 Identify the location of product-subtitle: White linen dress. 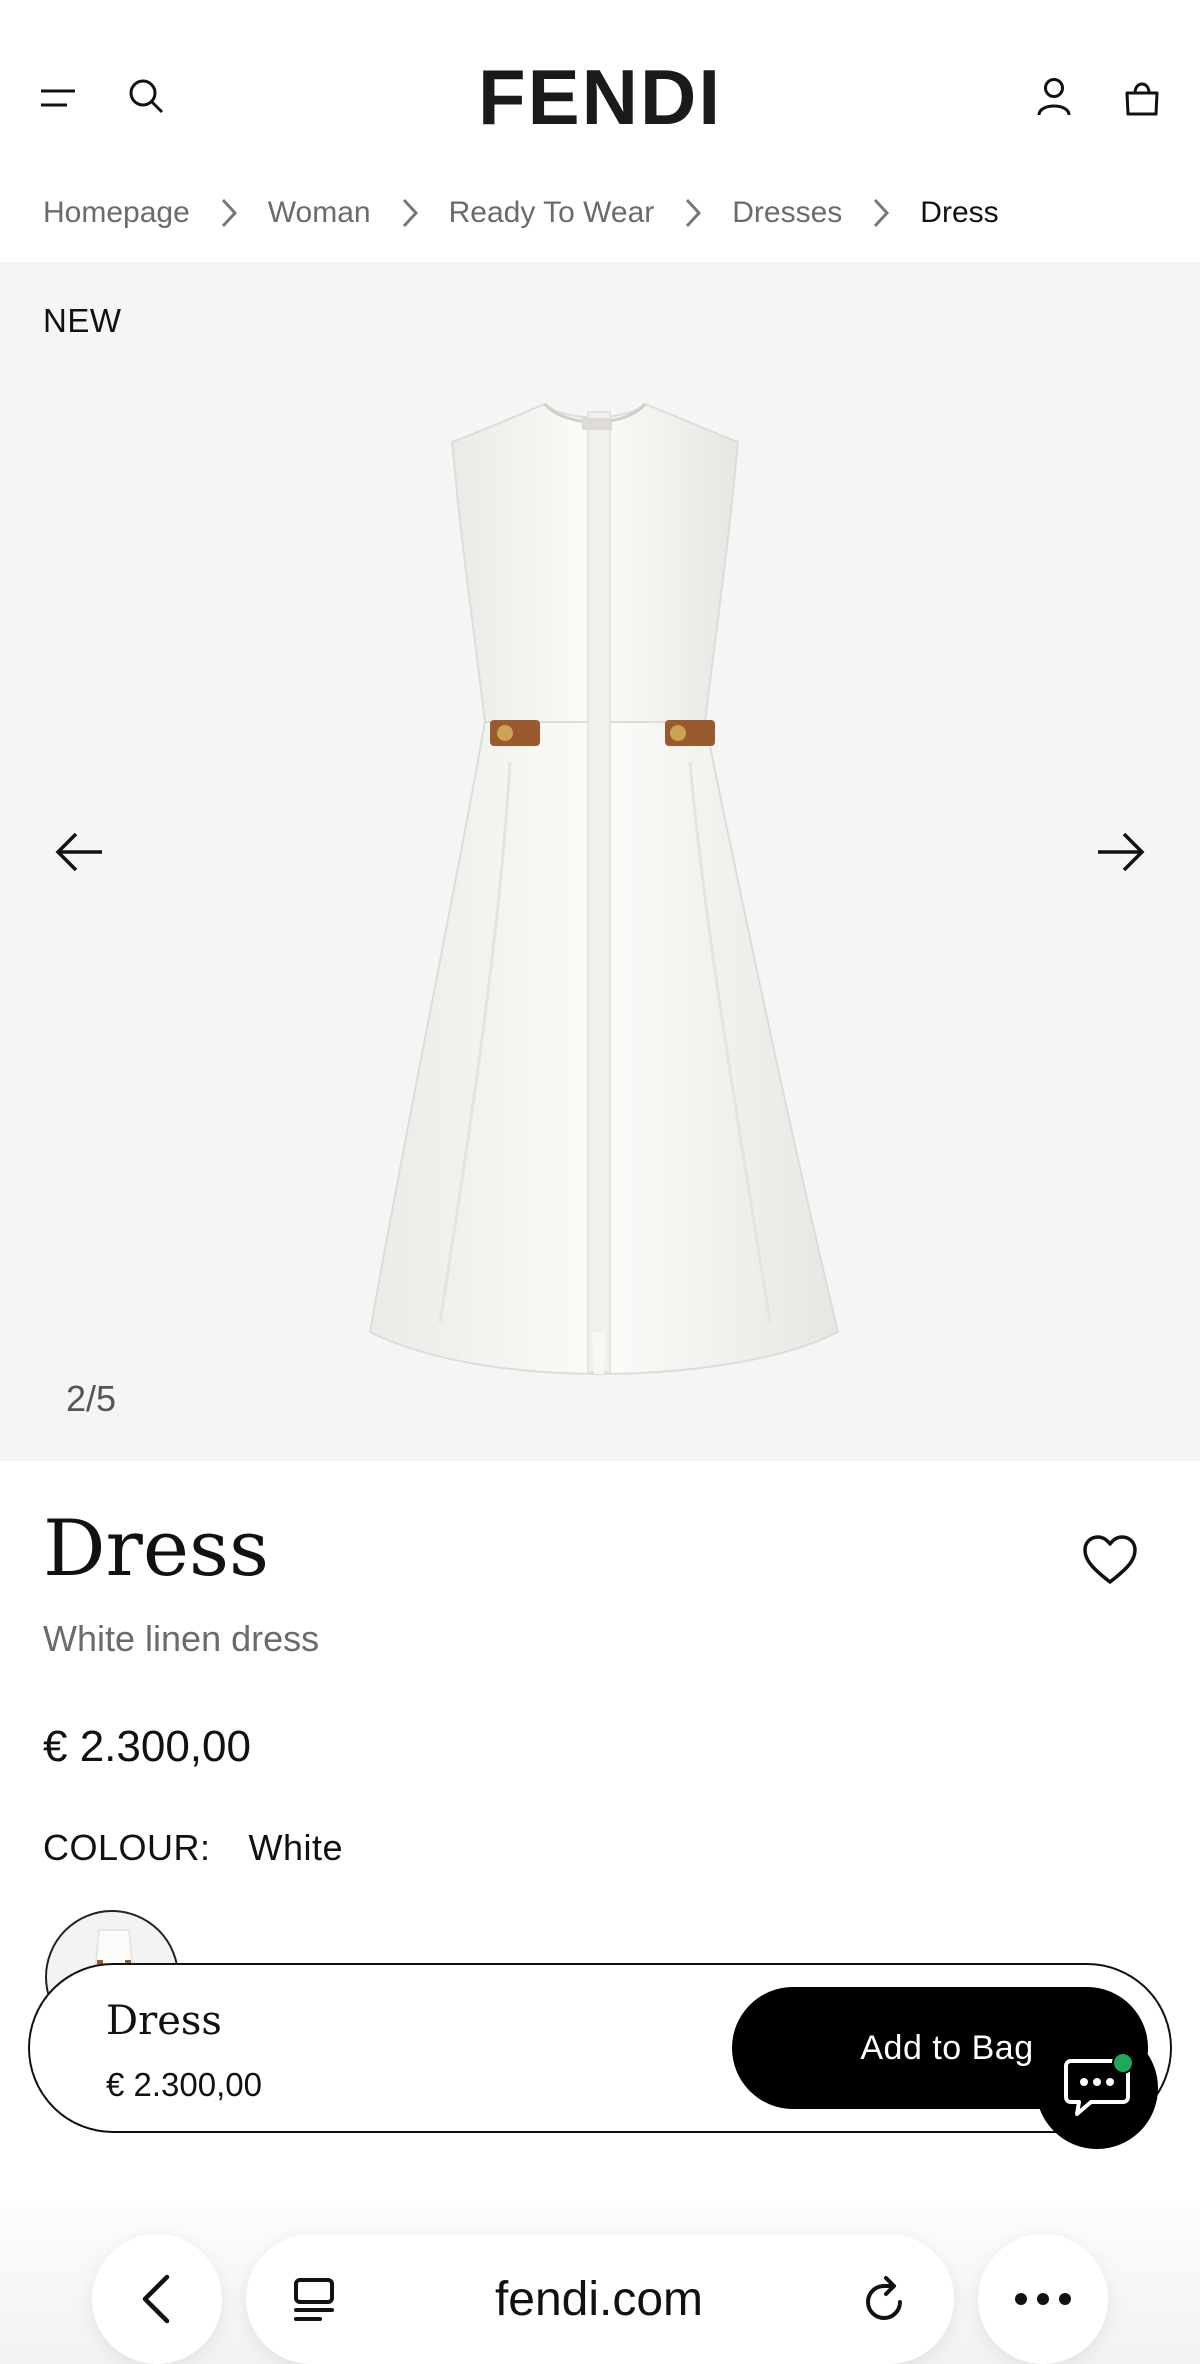
(181, 1638).